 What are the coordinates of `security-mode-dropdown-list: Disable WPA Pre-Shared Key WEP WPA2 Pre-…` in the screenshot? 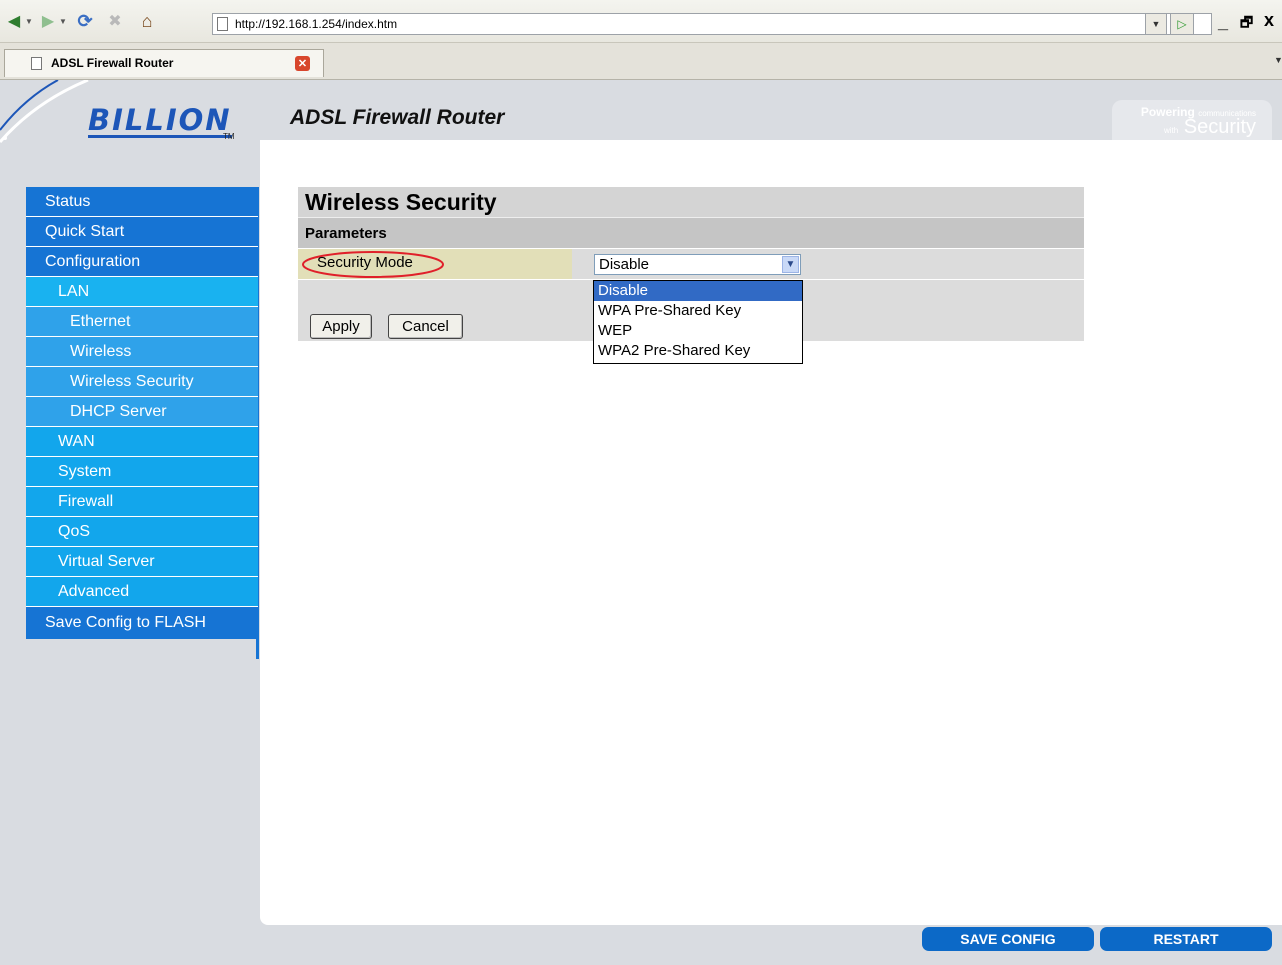 It's located at (698, 322).